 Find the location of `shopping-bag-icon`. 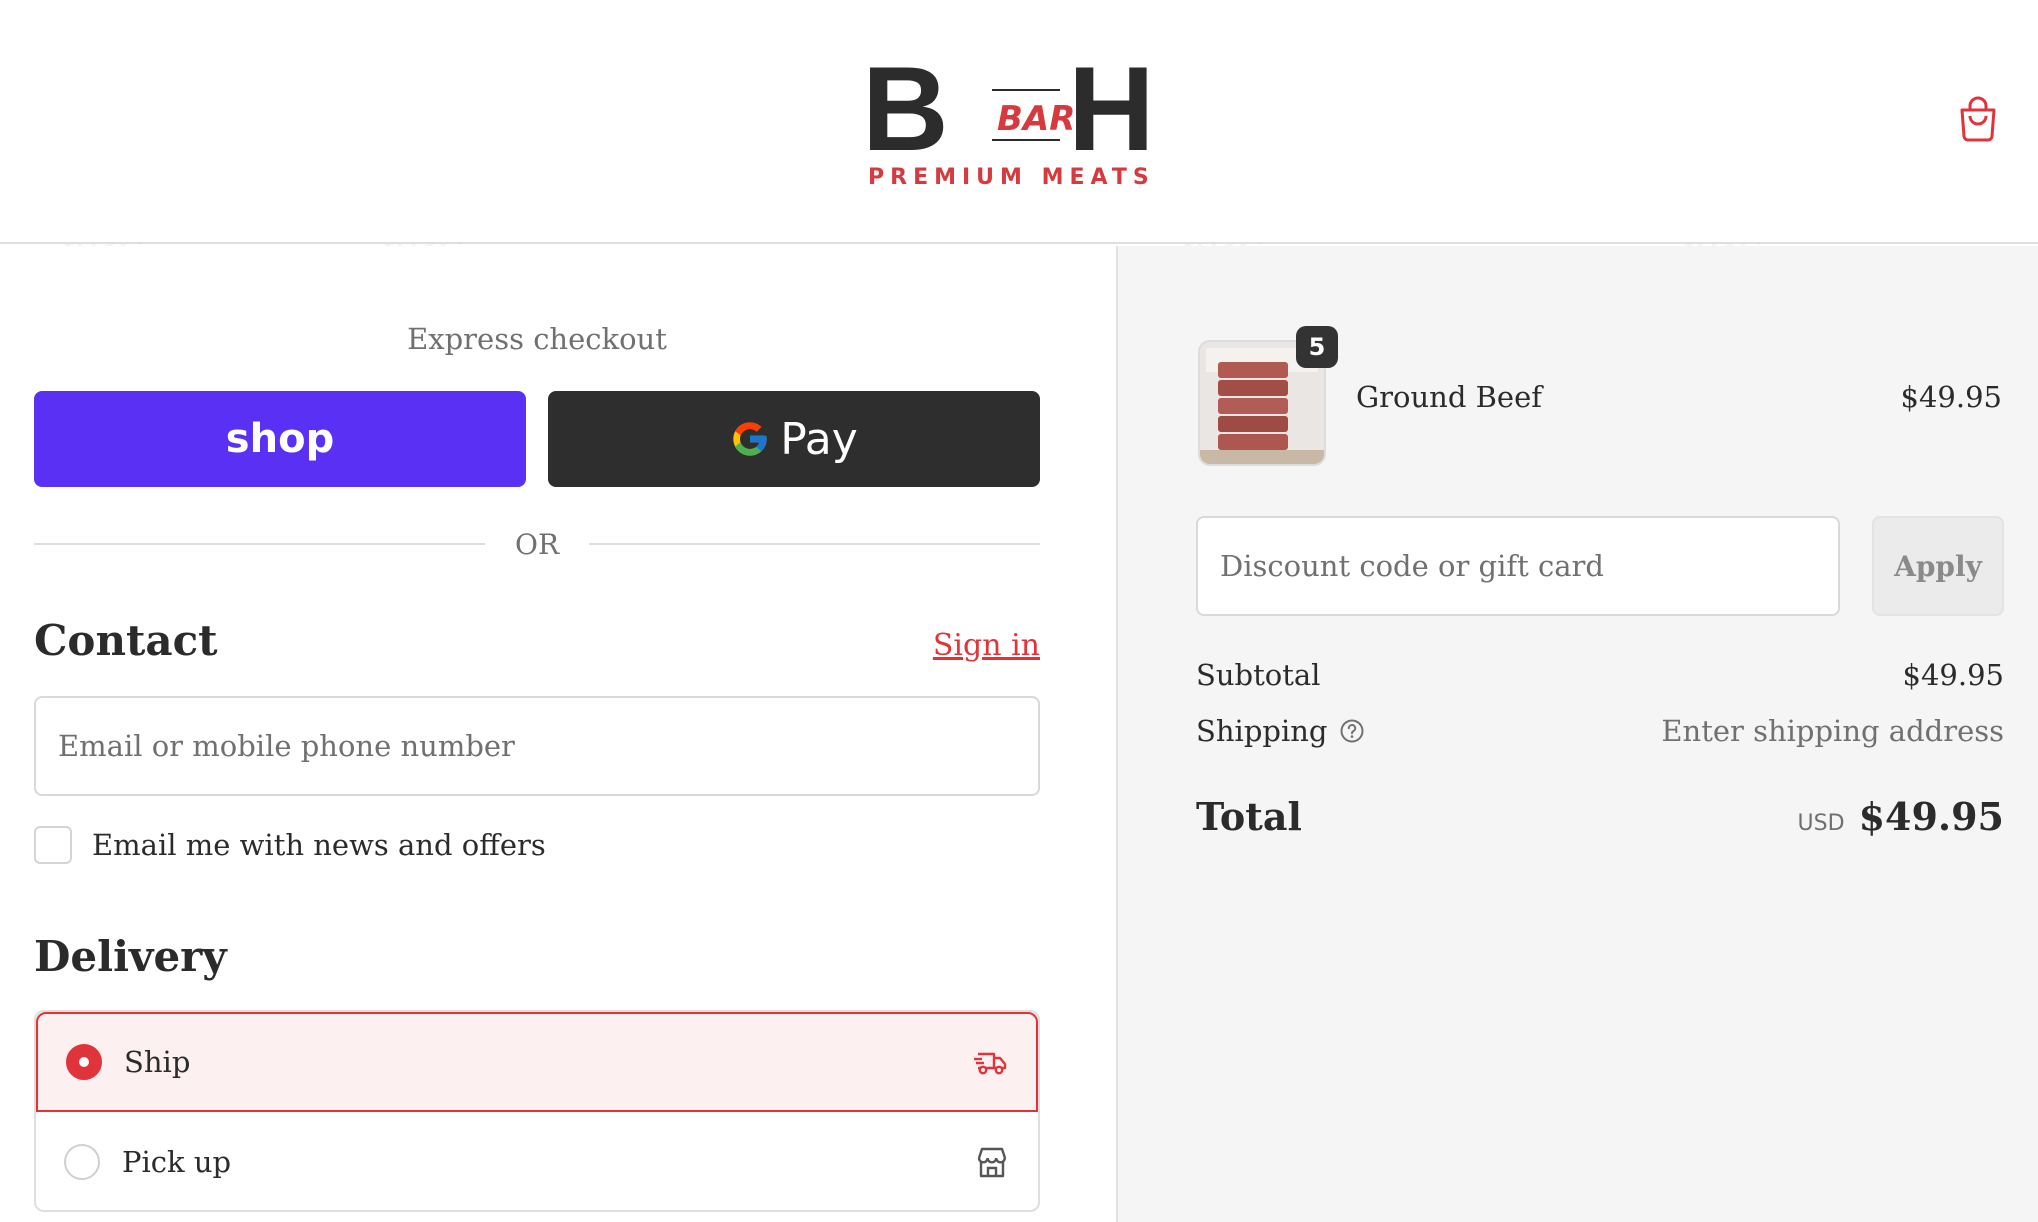

shopping-bag-icon is located at coordinates (1978, 119).